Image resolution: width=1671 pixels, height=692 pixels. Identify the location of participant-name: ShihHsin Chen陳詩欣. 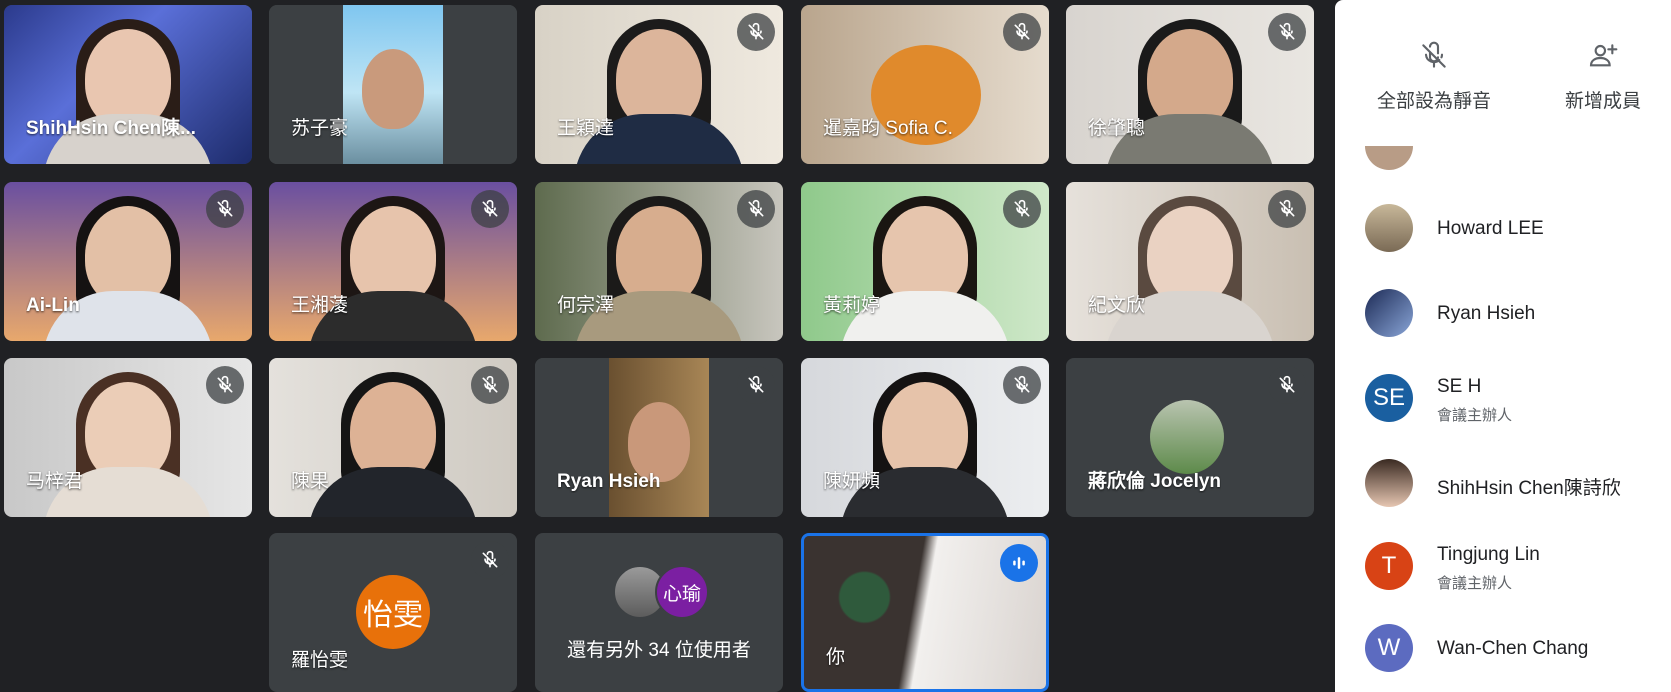
(1529, 488).